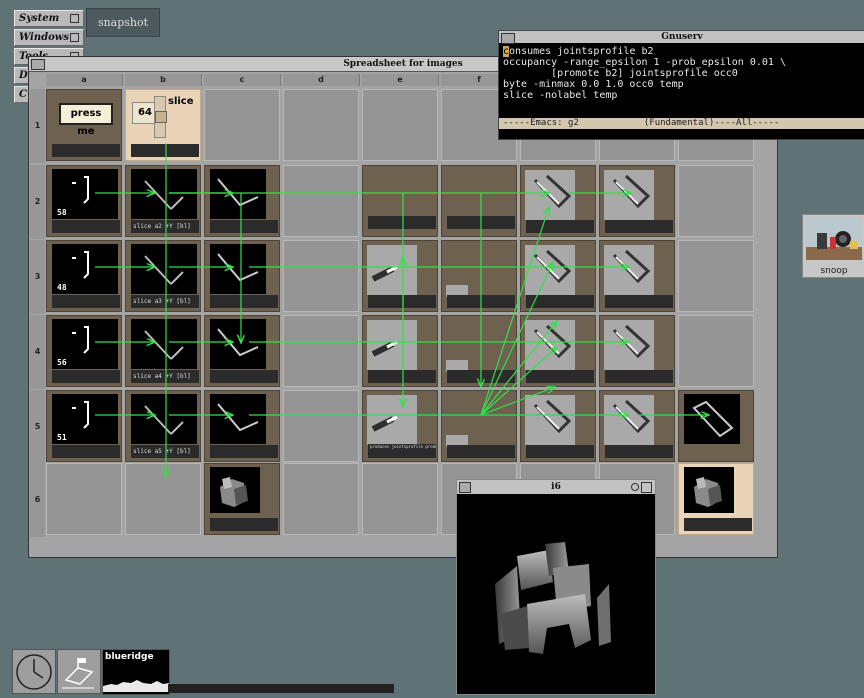 This screenshot has width=864, height=698. Describe the element at coordinates (281, 688) in the screenshot. I see `taskbar-strip` at that location.